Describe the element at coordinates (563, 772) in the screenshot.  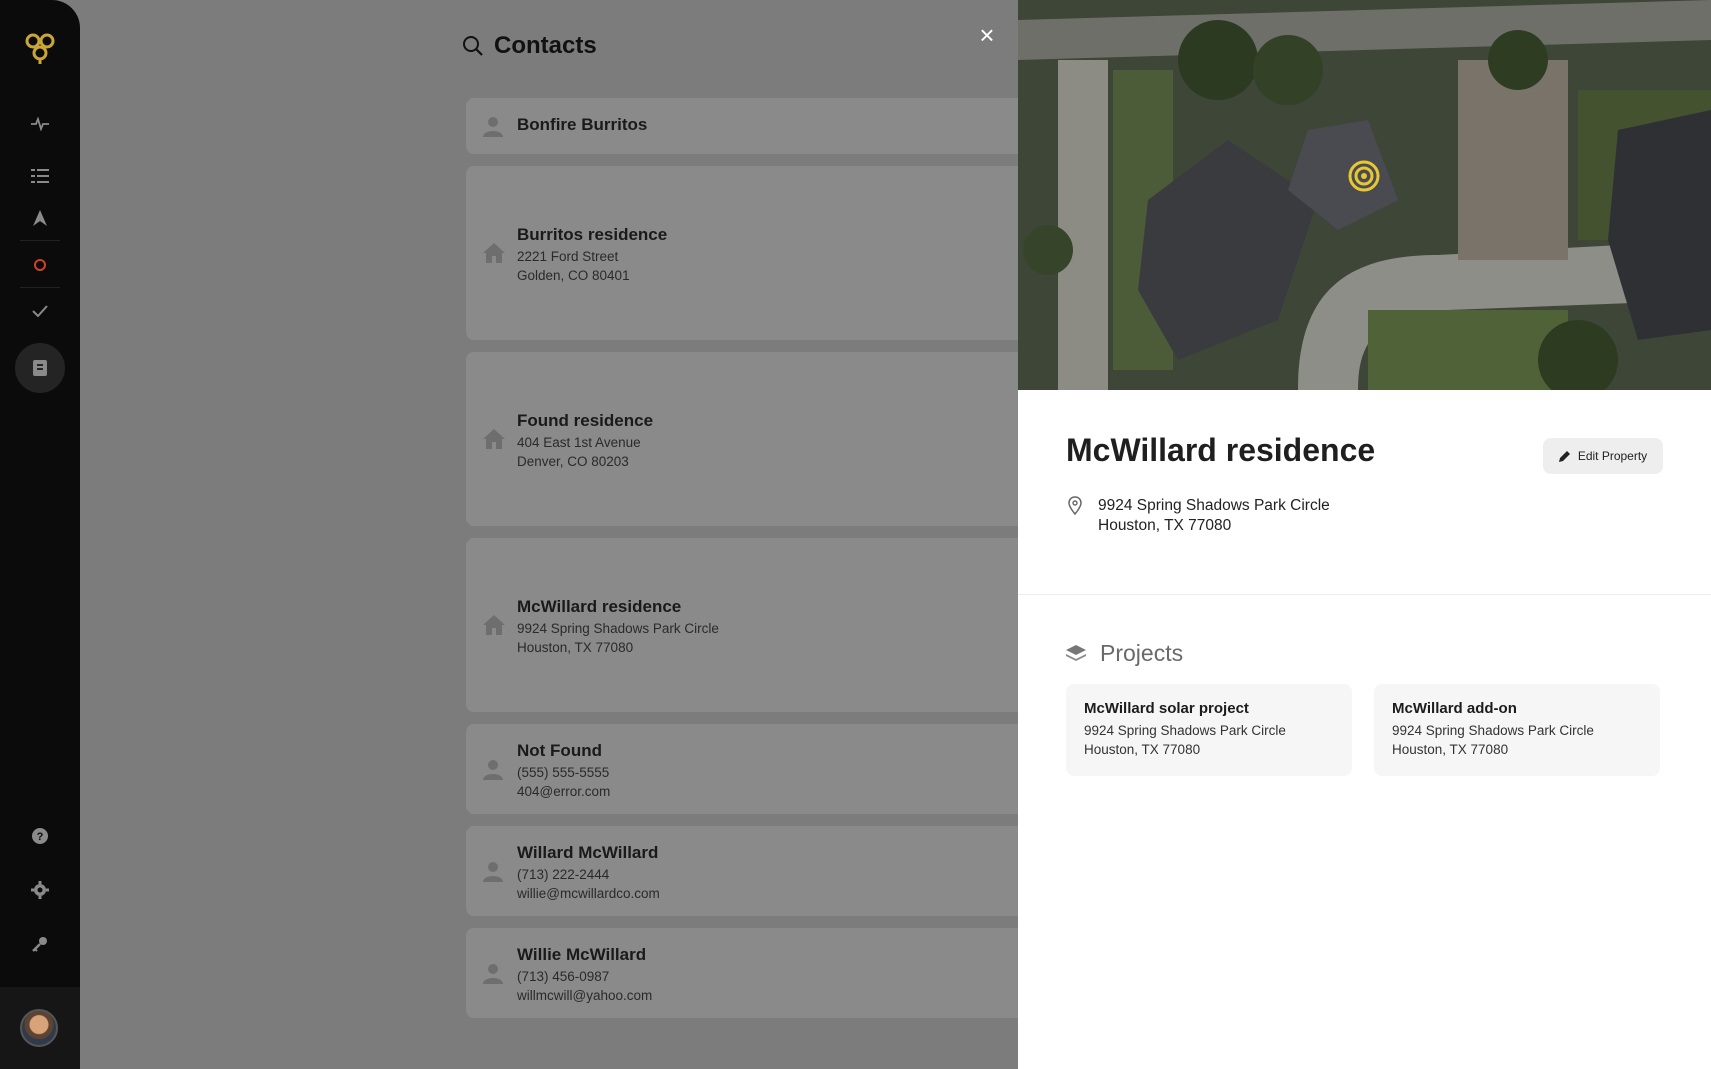
I see `contact-detail-1: (555) 555-5555` at that location.